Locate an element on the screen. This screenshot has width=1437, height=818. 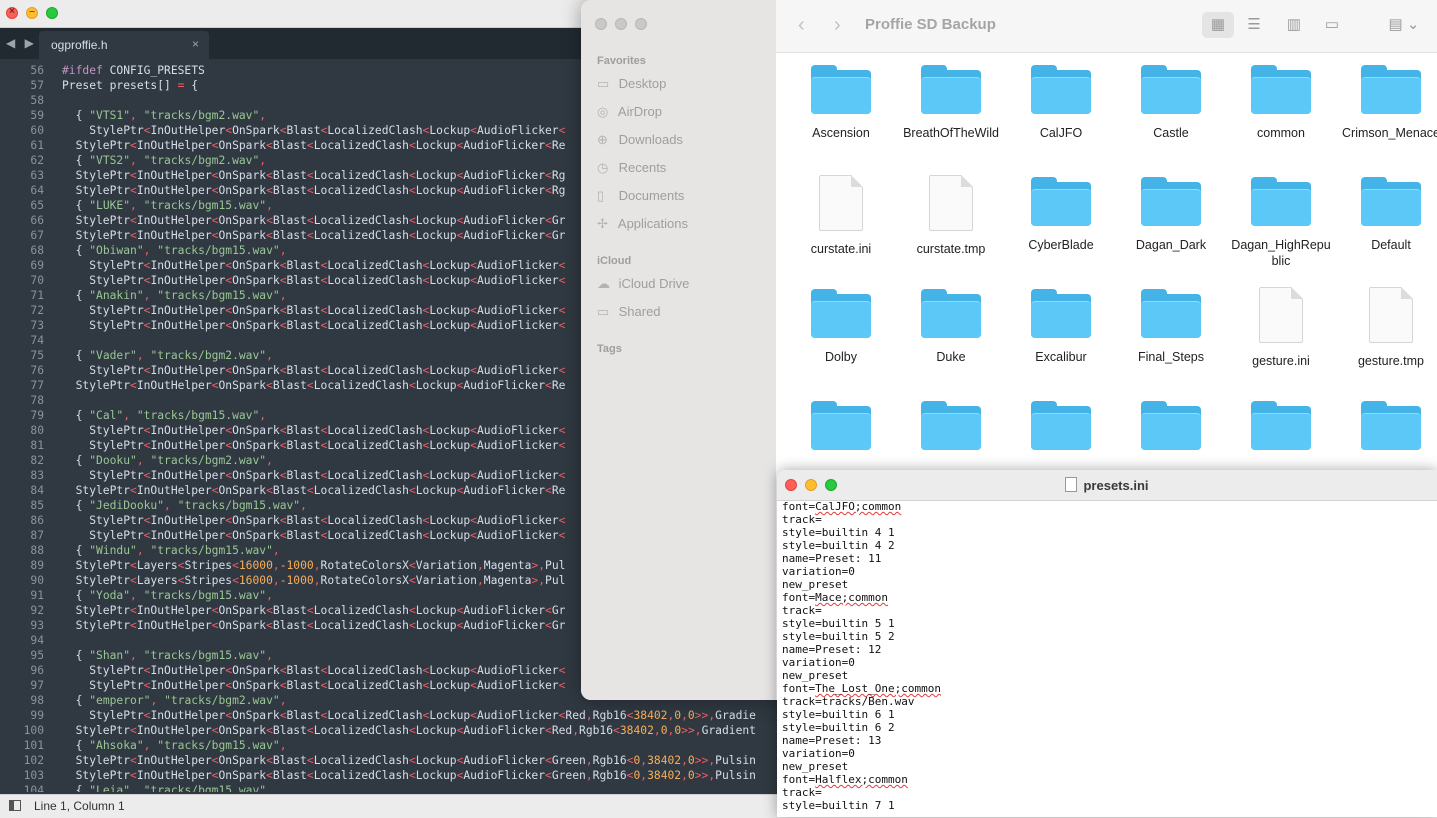
folder-item: Dagan_Dark is located at coordinates (1171, 209).